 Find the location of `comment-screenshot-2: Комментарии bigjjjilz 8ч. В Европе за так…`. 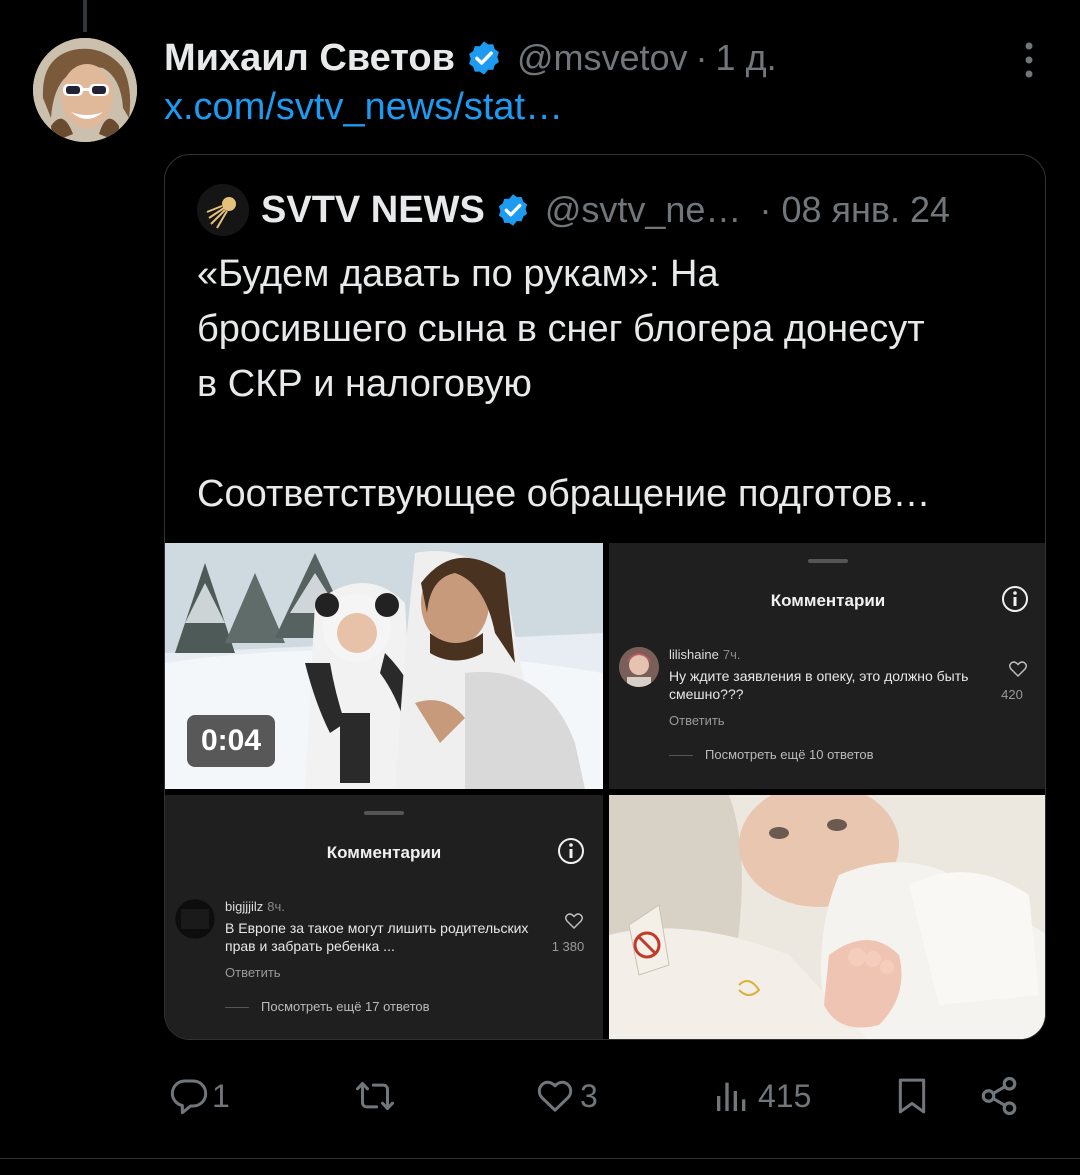

comment-screenshot-2: Комментарии bigjjjilz 8ч. В Европе за так… is located at coordinates (384, 917).